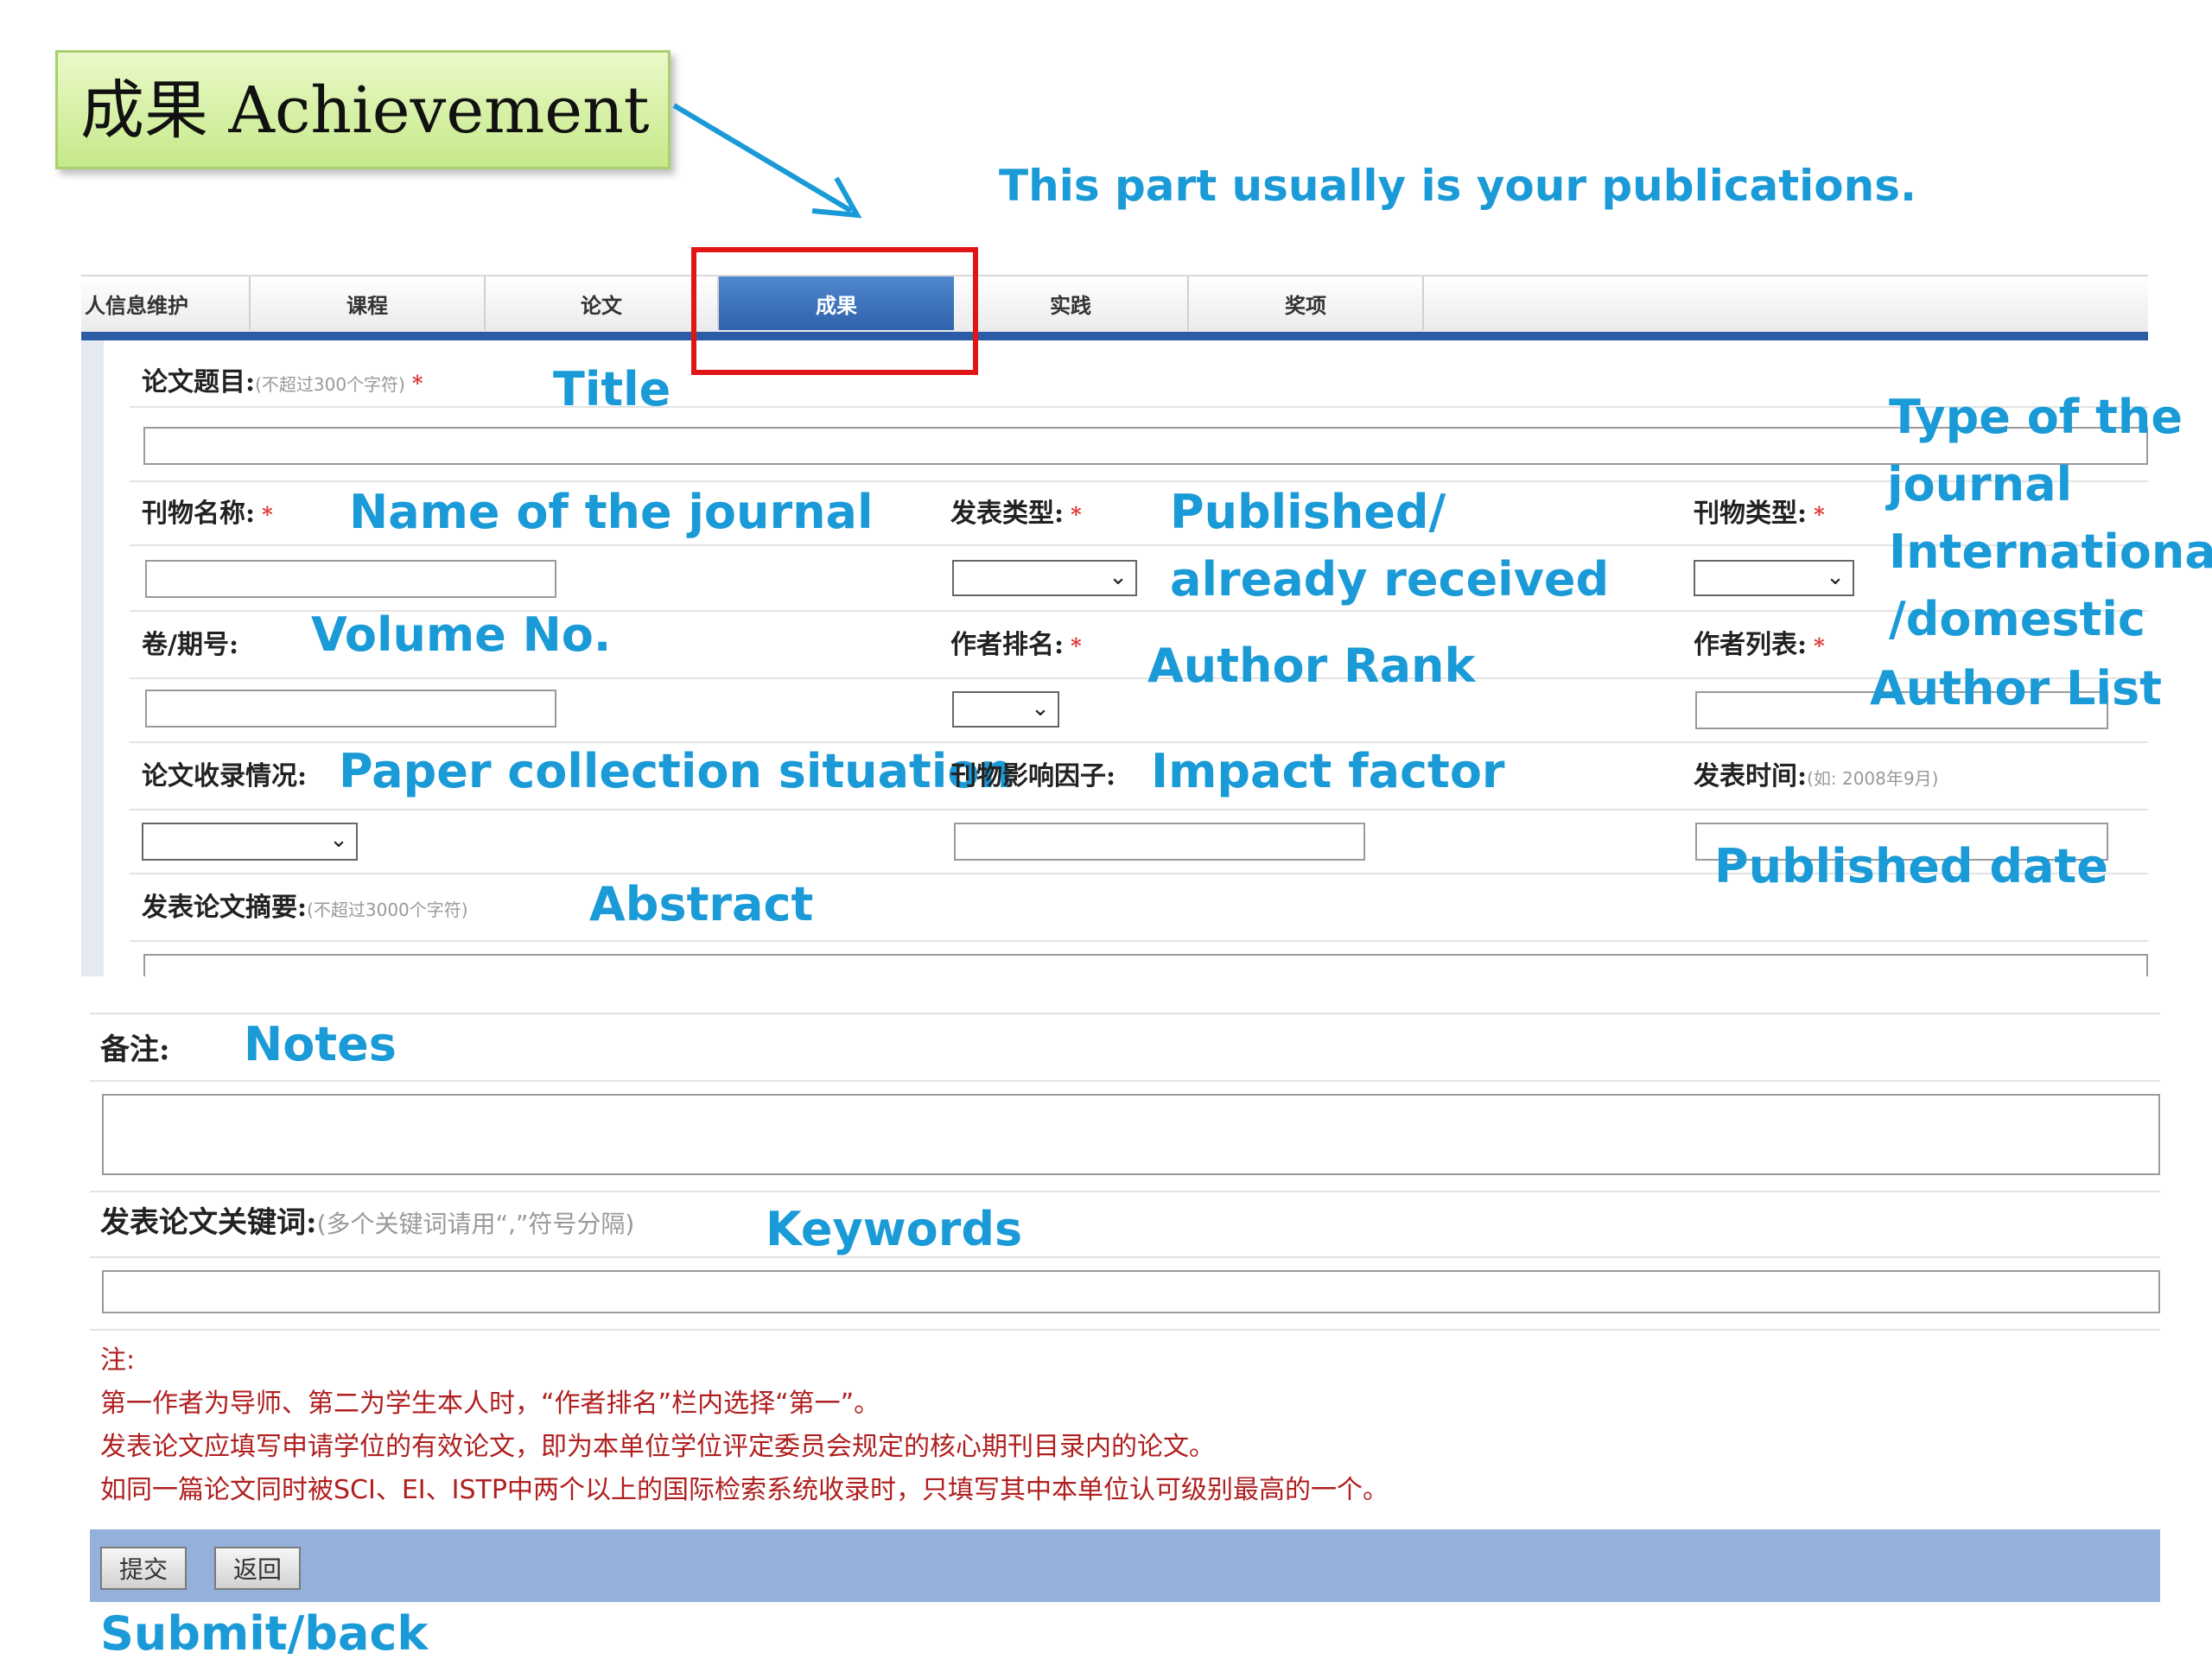 This screenshot has height=1659, width=2212. Describe the element at coordinates (1328, 771) in the screenshot. I see `impact-factor-annotation: Impact factor` at that location.